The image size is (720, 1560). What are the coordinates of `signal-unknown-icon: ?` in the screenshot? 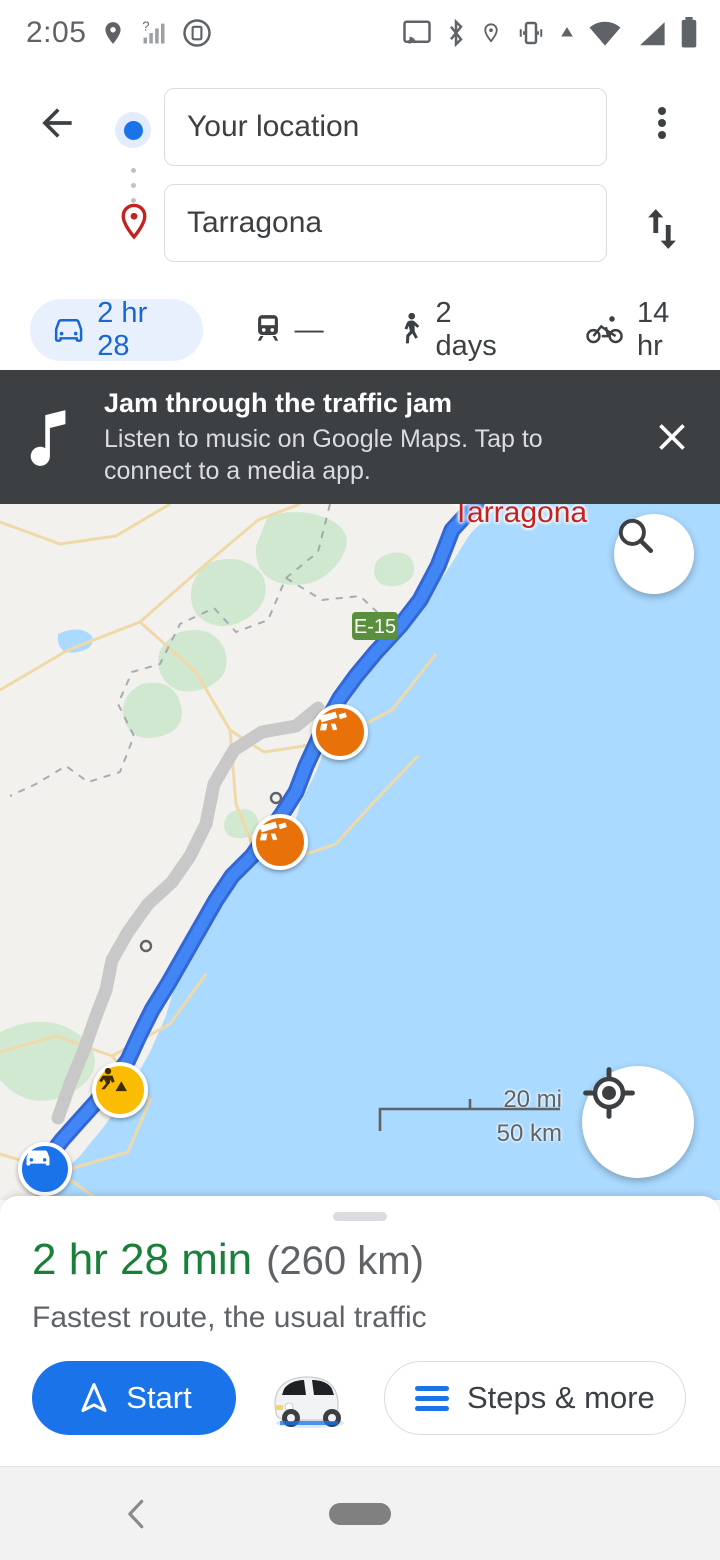 It's located at (154, 31).